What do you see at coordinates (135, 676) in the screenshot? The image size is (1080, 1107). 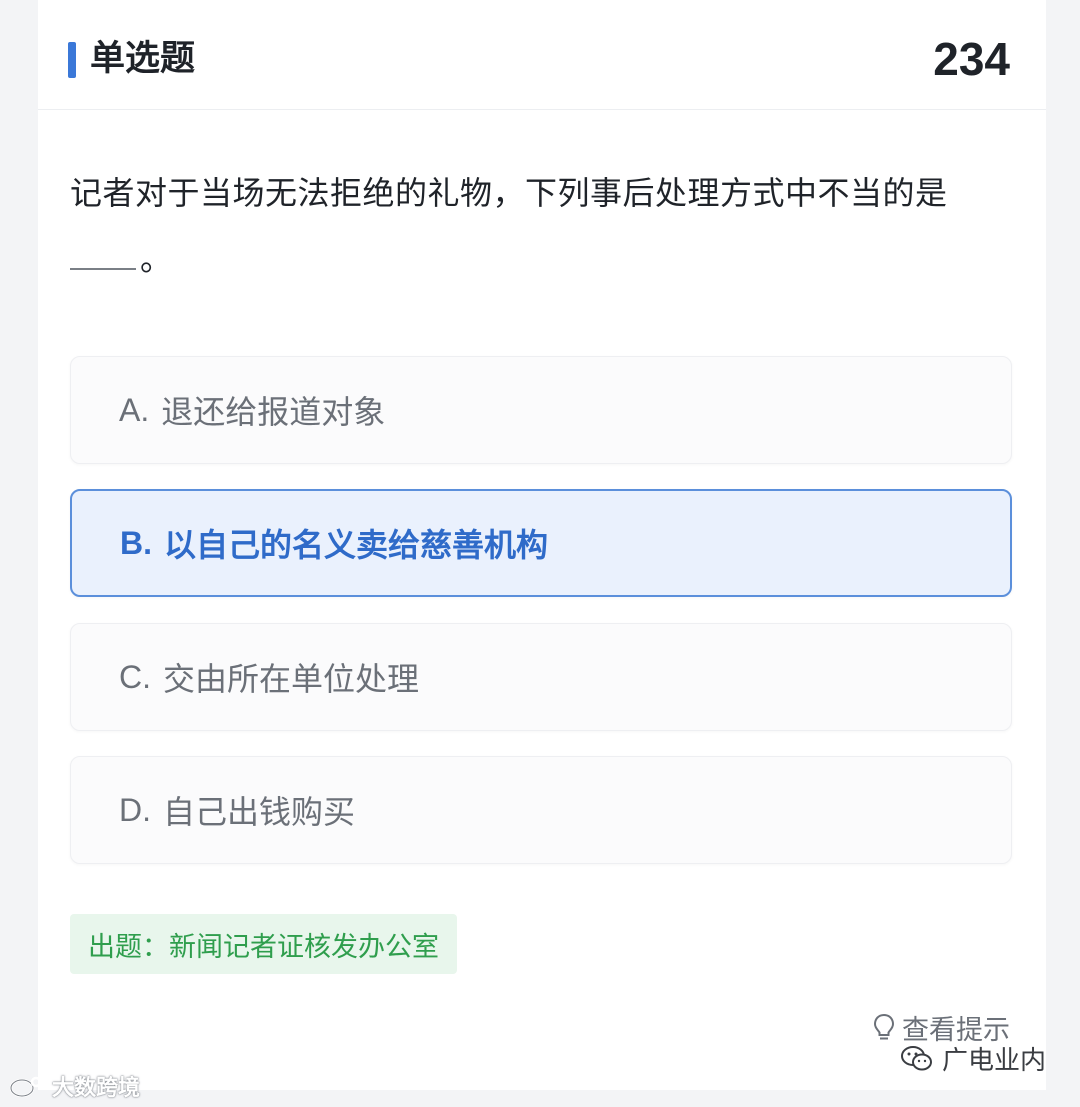 I see `option-letter: C.` at bounding box center [135, 676].